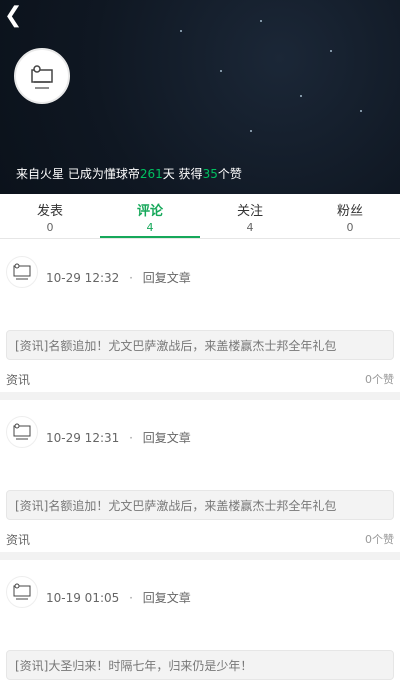 The image size is (400, 692). Describe the element at coordinates (210, 174) in the screenshot. I see `likes-count: 35` at that location.